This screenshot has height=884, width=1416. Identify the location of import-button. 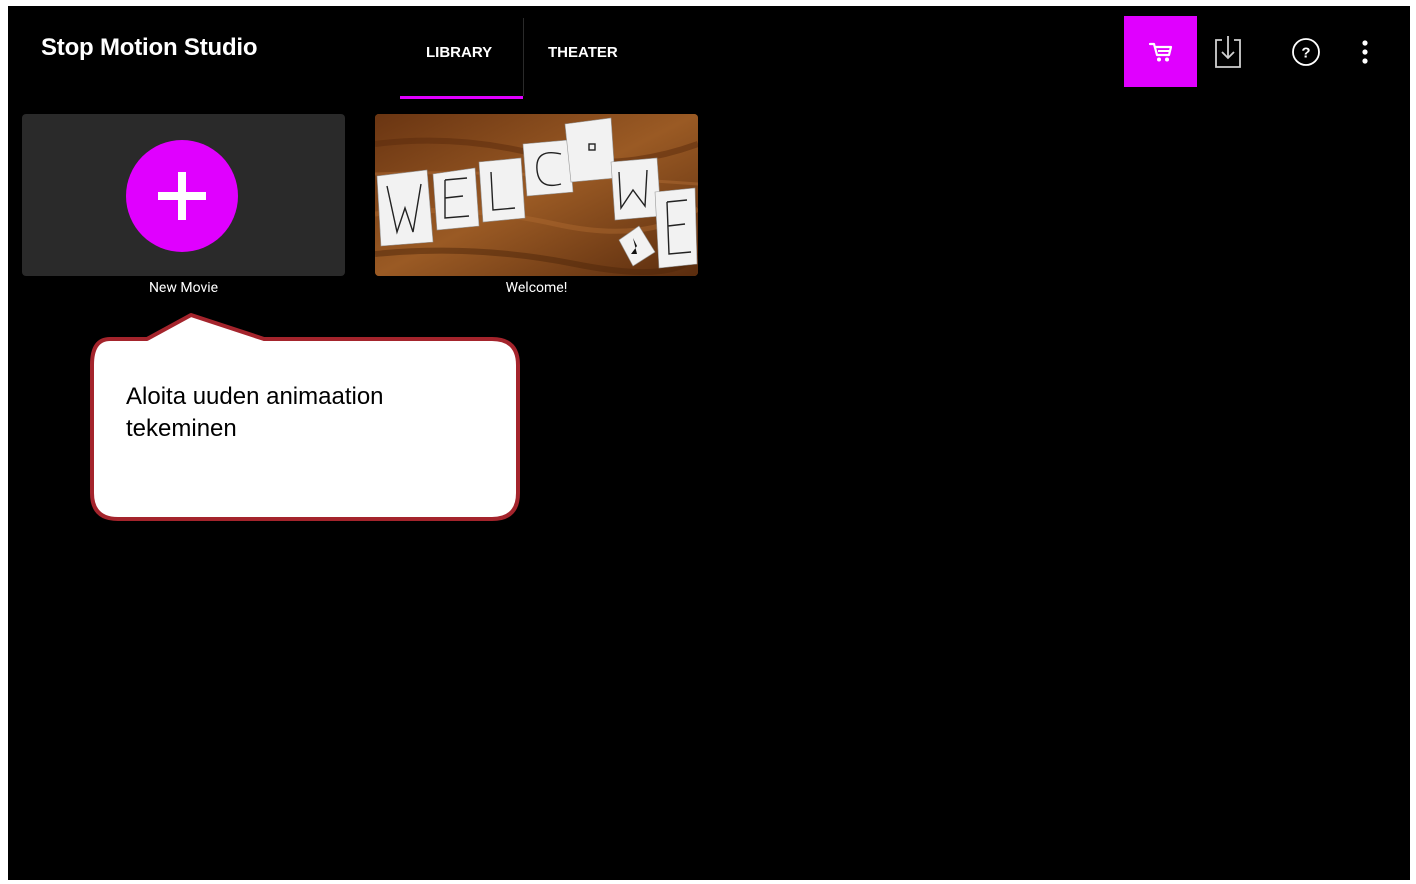
(1228, 52).